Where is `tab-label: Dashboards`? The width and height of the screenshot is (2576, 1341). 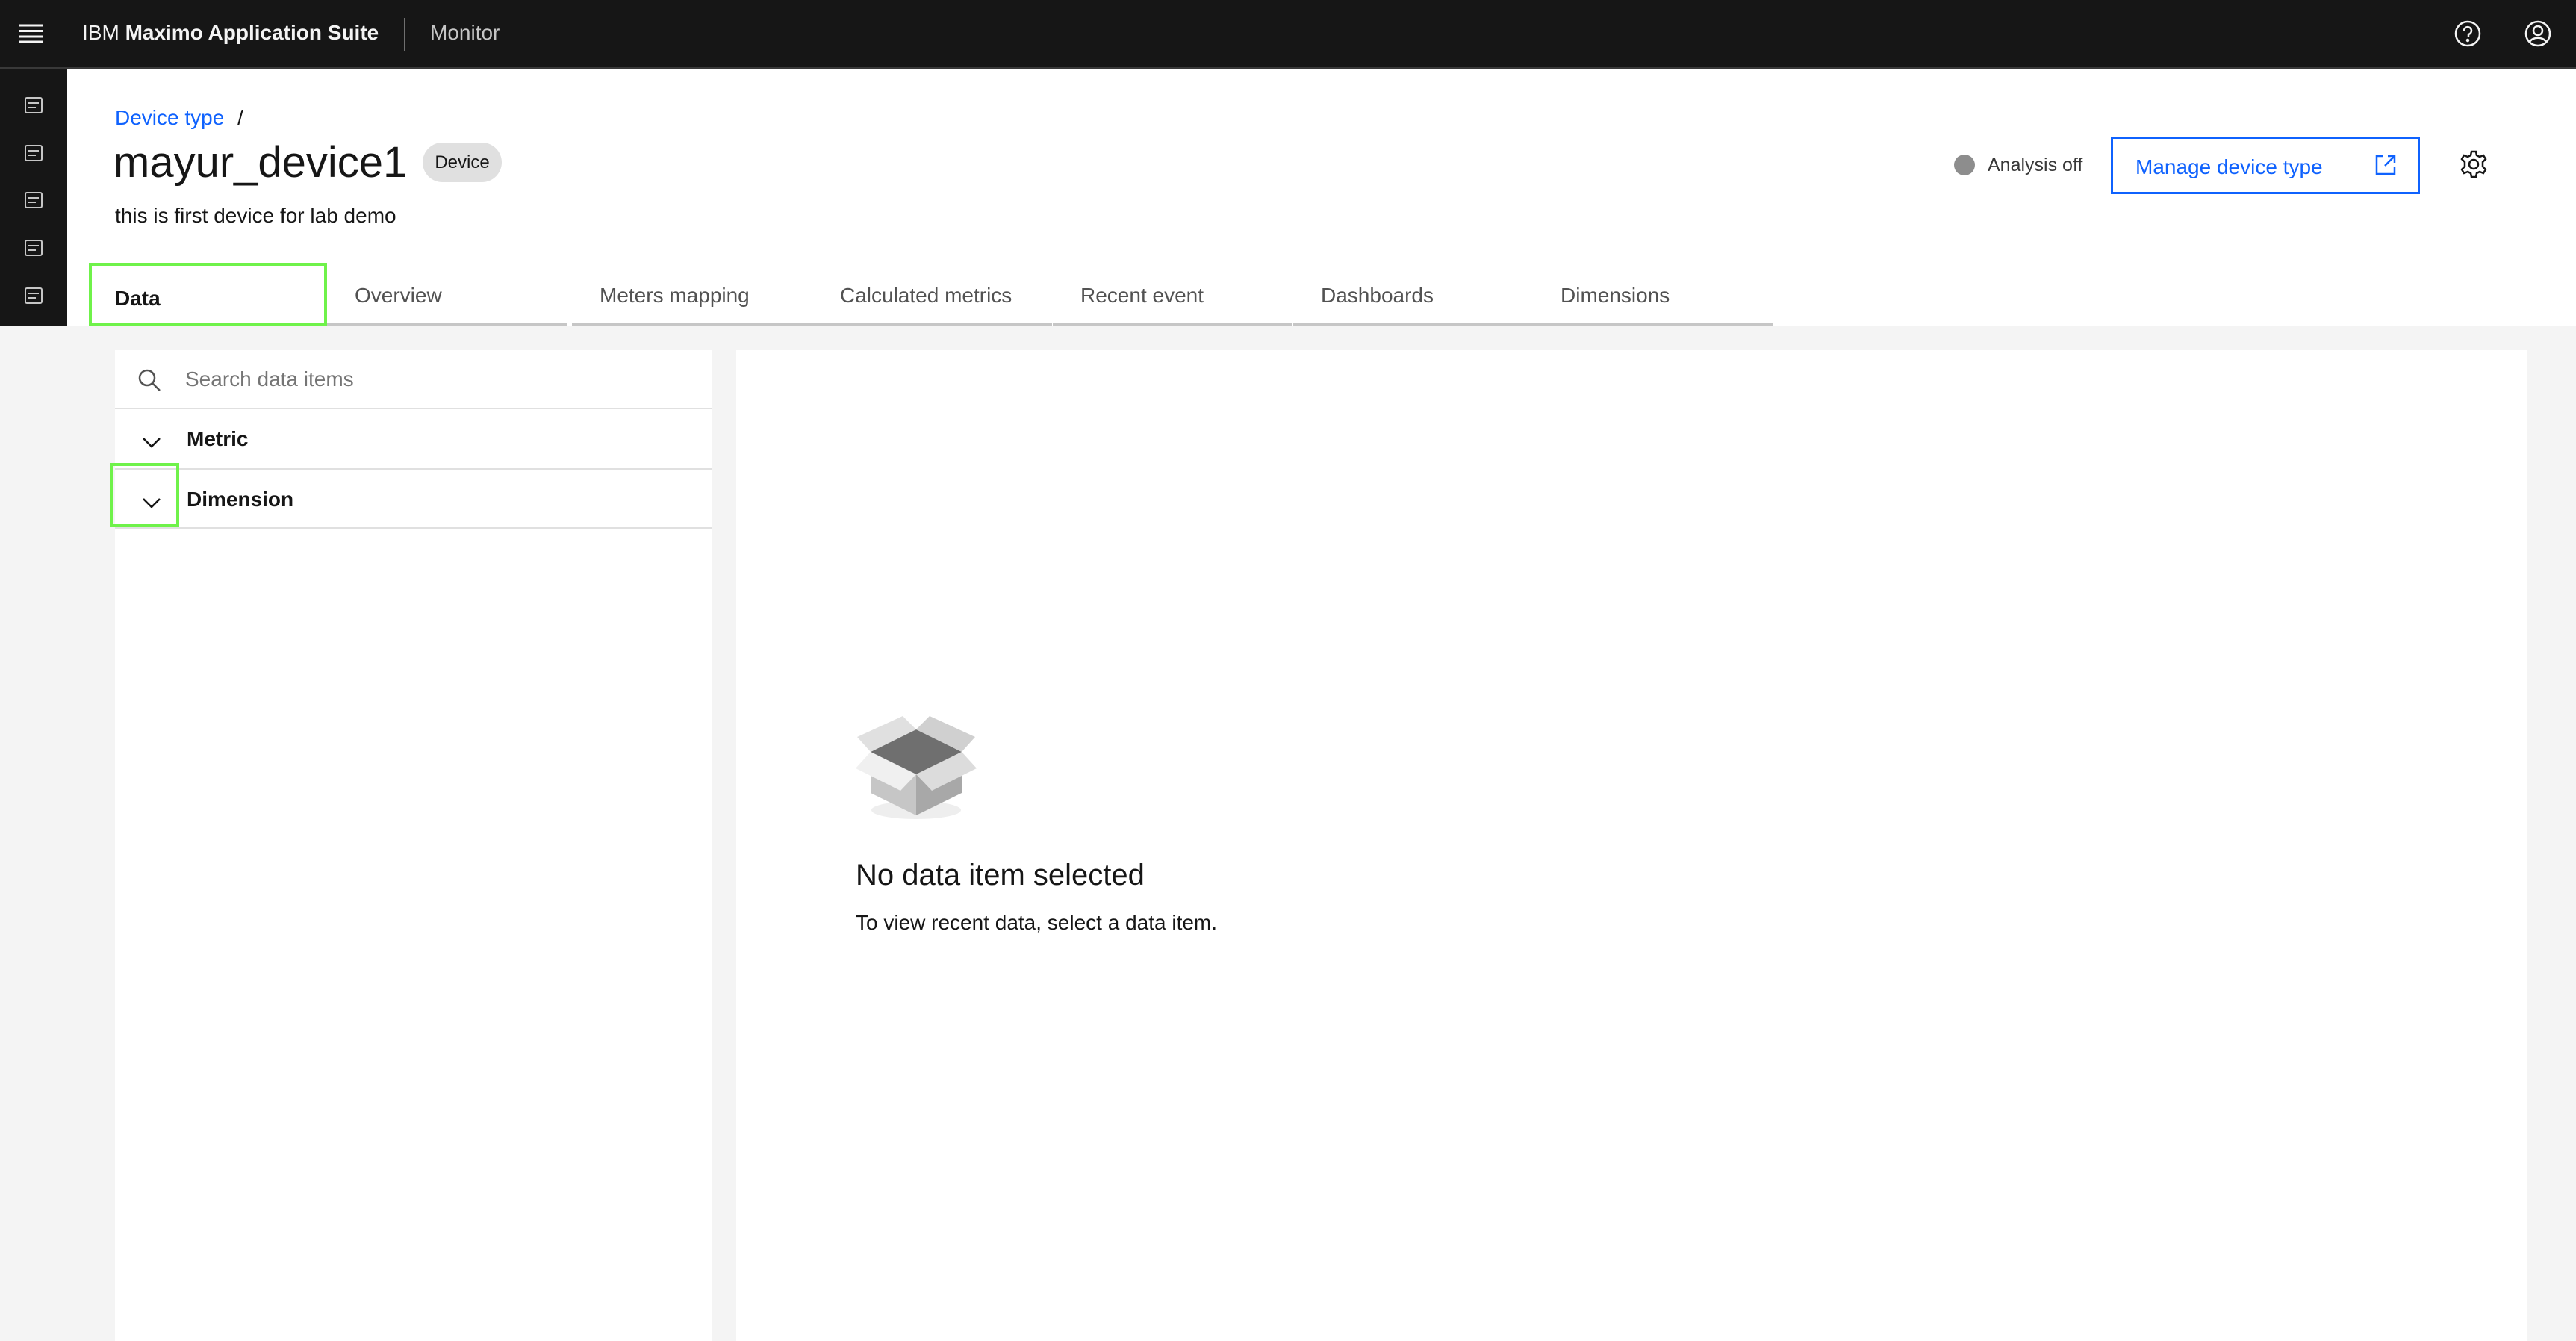
tab-label: Dashboards is located at coordinates (1377, 295).